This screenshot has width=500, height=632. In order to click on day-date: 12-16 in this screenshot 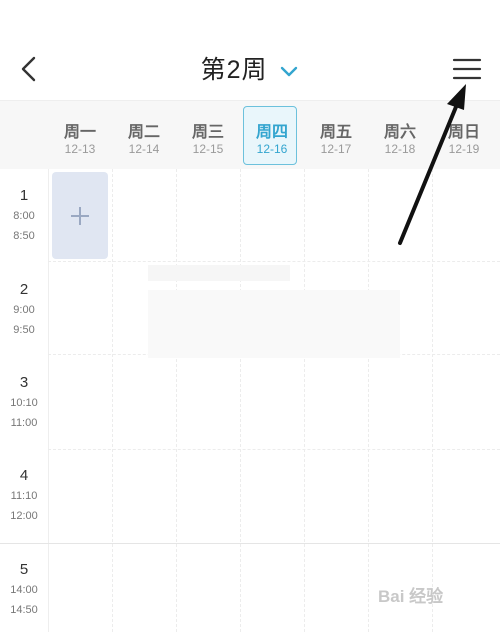, I will do `click(272, 149)`.